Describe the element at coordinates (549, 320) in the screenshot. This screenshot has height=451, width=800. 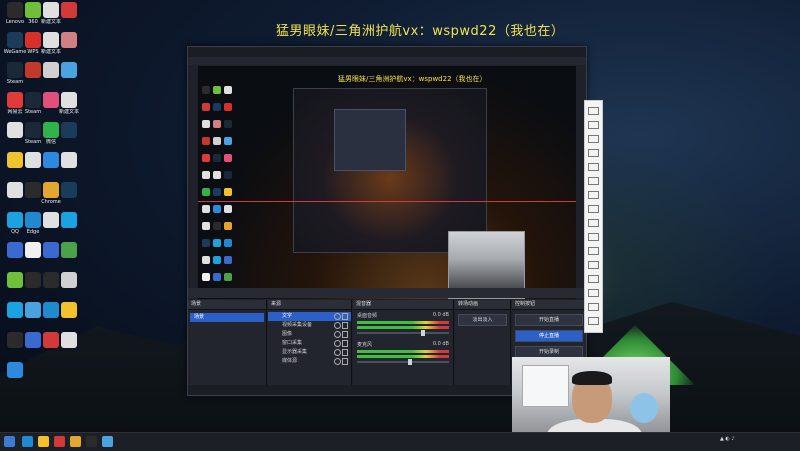
I see `control-button: 开始直播` at that location.